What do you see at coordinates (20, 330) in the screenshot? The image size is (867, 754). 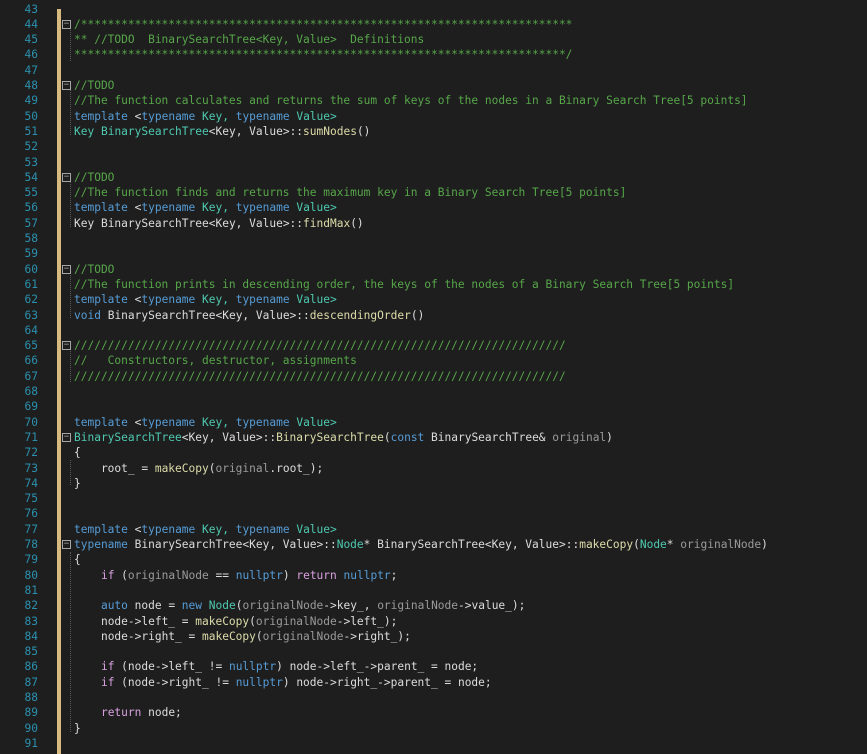 I see `code-line-gutter: 64` at bounding box center [20, 330].